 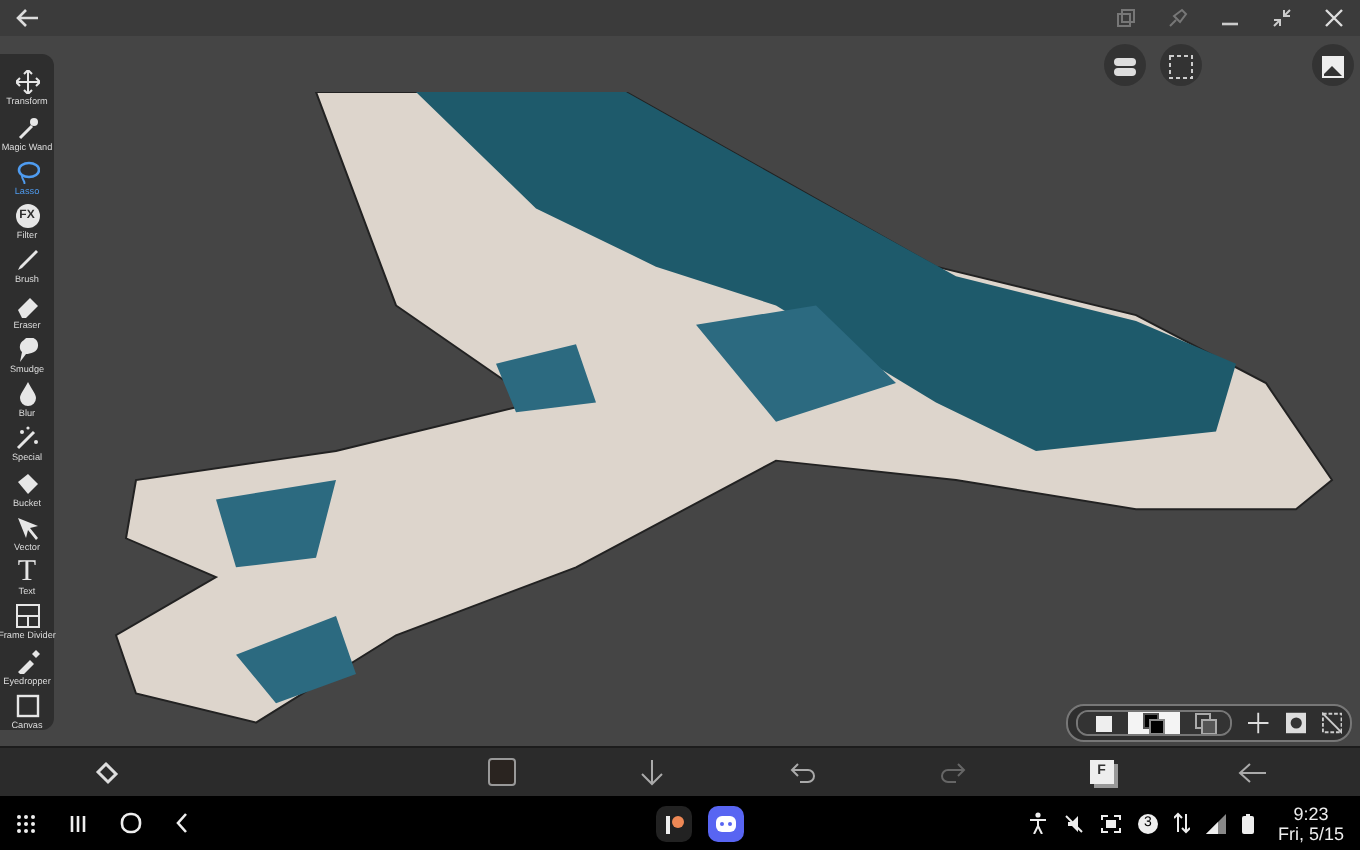 I want to click on home-icon, so click(x=131, y=823).